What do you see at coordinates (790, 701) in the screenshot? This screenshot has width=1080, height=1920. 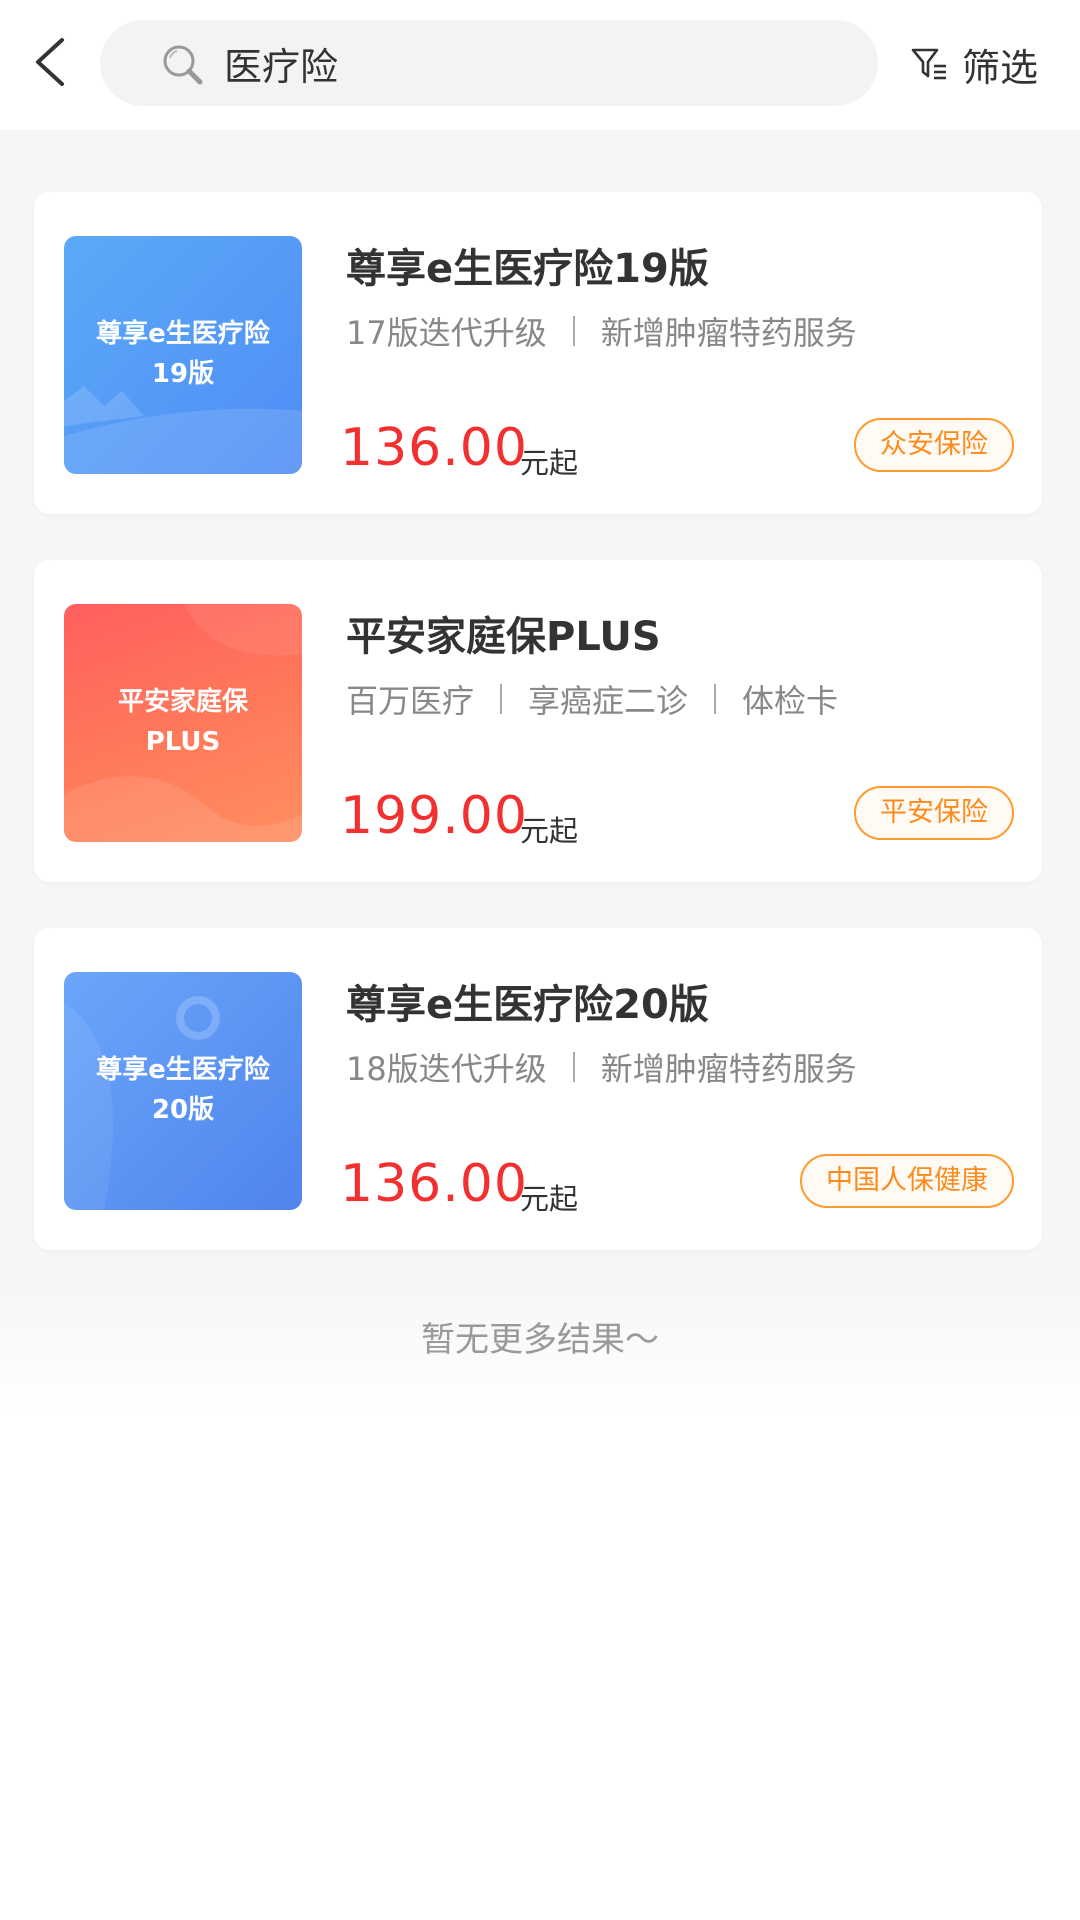 I see `tag: 体检卡` at bounding box center [790, 701].